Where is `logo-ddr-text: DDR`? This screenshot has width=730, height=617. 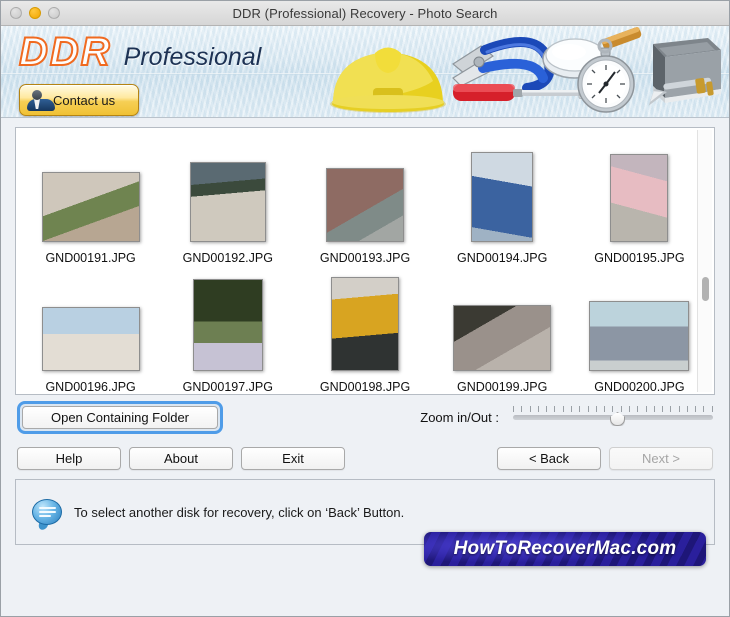
logo-ddr-text: DDR is located at coordinates (65, 52).